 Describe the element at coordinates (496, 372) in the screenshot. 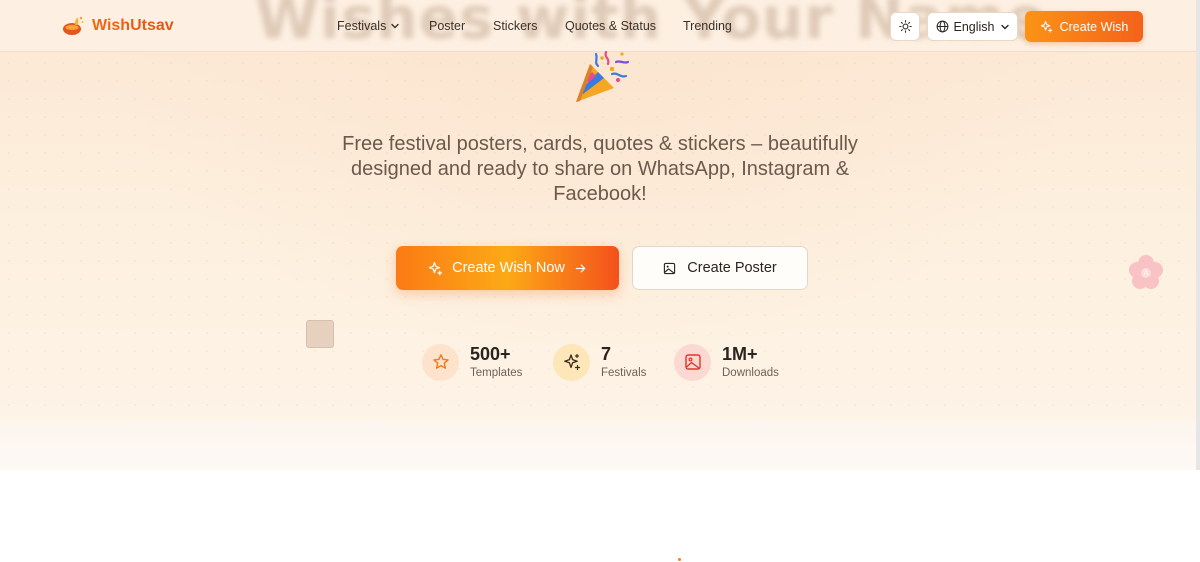

I see `stat-label: Templates` at that location.